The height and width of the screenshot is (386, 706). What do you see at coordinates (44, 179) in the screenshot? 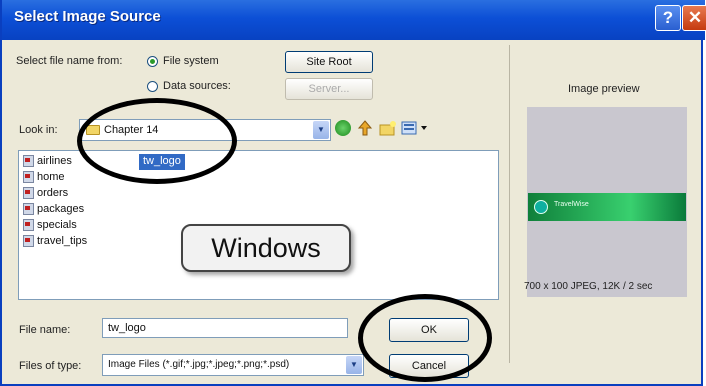
I see `list-item: home` at bounding box center [44, 179].